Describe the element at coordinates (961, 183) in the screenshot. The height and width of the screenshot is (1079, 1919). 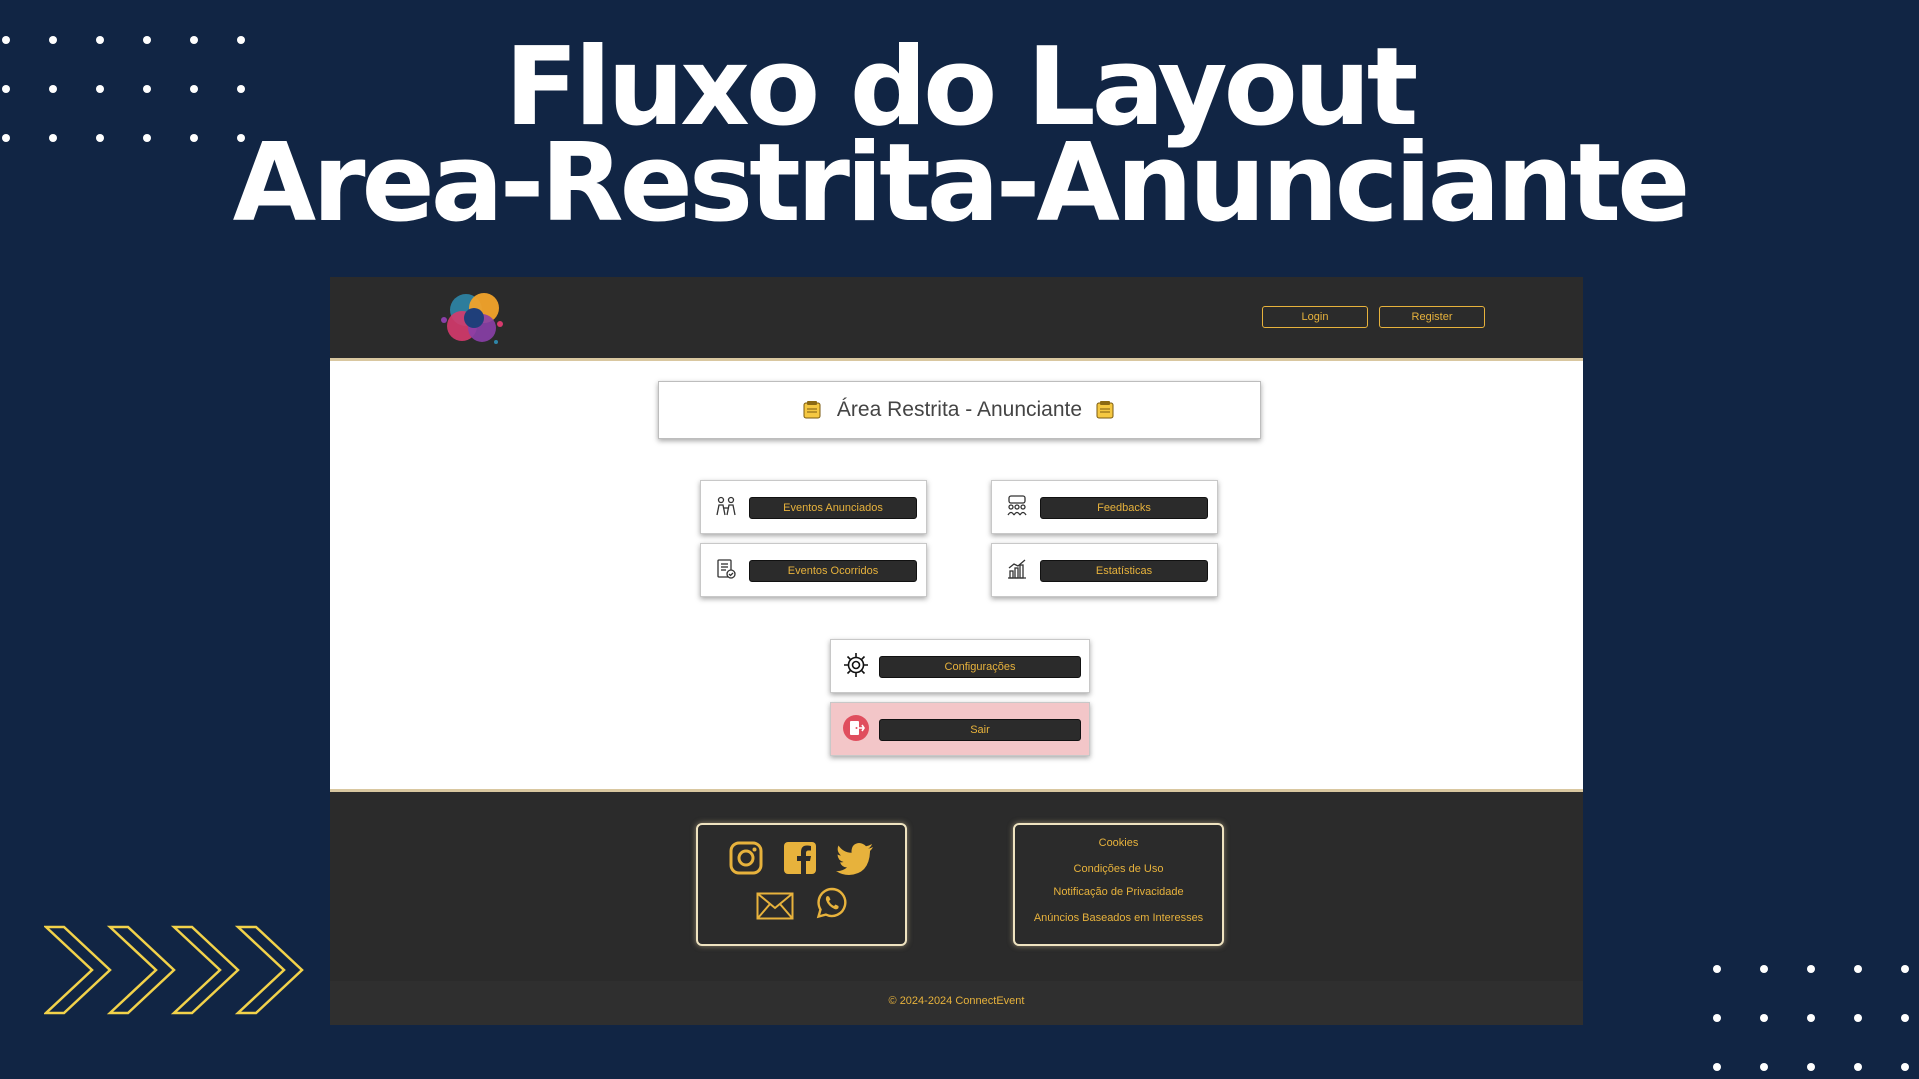
I see `slide-title-line2: Area-Restrita-Anunciante` at that location.